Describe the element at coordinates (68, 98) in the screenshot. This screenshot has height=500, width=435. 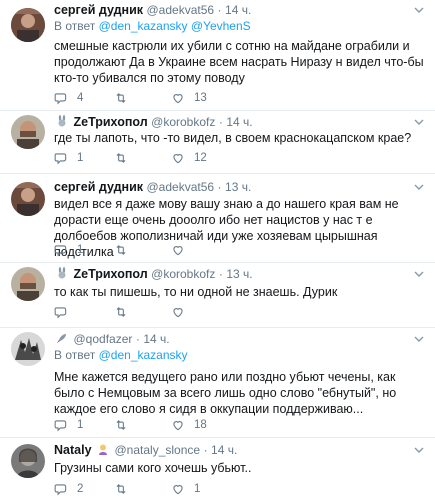
I see `reply-button: 4` at that location.